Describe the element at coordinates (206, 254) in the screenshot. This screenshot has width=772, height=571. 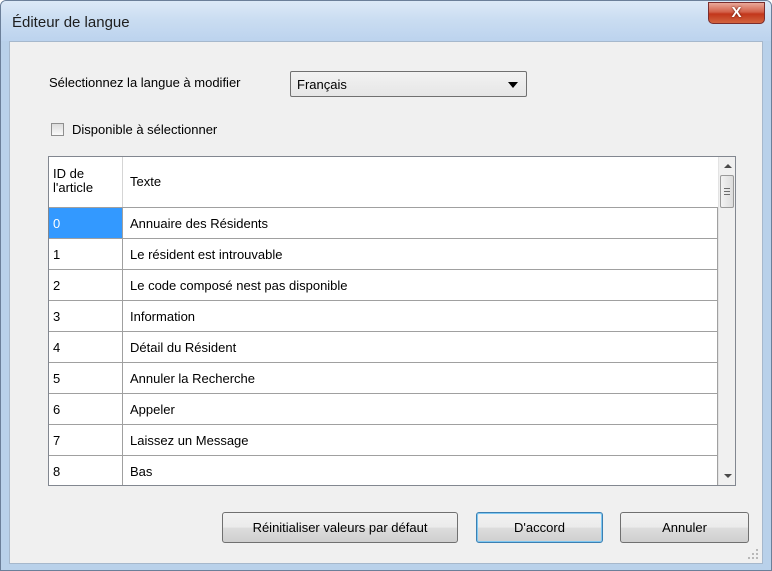
I see `cell-text-value: Le résident est introuvable` at that location.